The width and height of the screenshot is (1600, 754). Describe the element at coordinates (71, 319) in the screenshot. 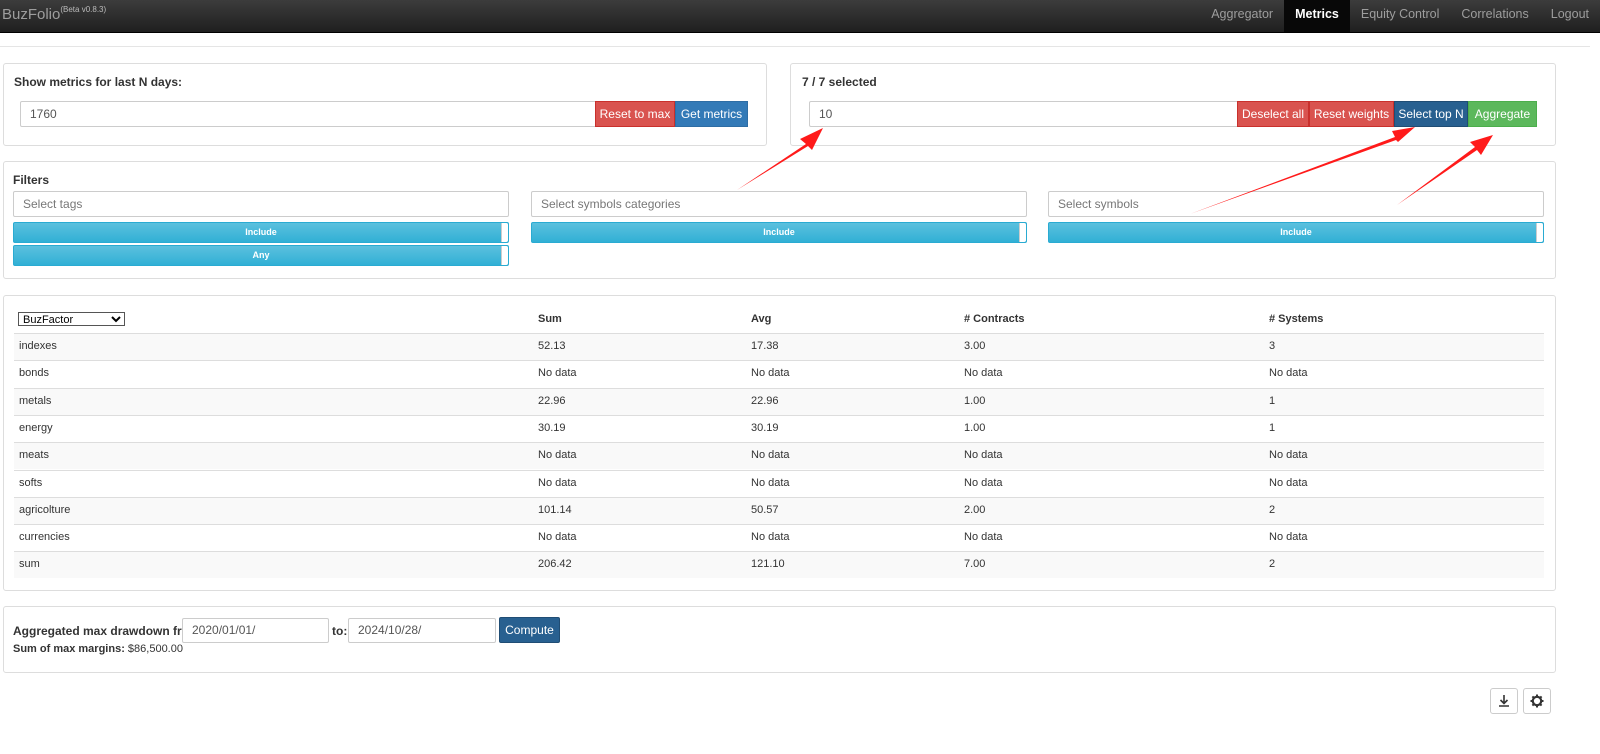

I see `metric-select: BuzFactor` at that location.